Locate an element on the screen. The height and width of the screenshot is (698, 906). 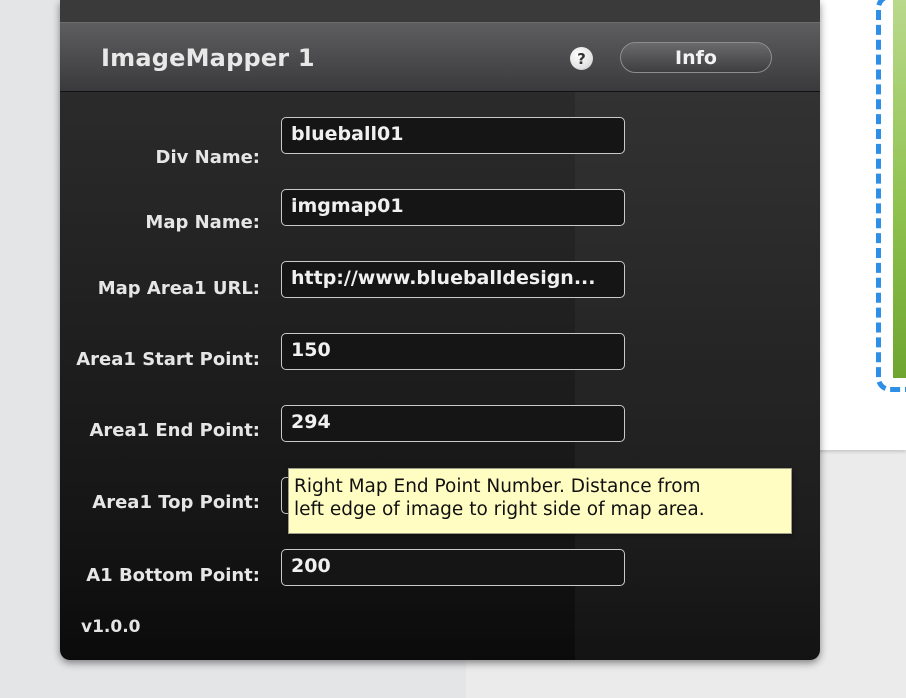
area1-start-point-label: Area1 Start Point: is located at coordinates (168, 359).